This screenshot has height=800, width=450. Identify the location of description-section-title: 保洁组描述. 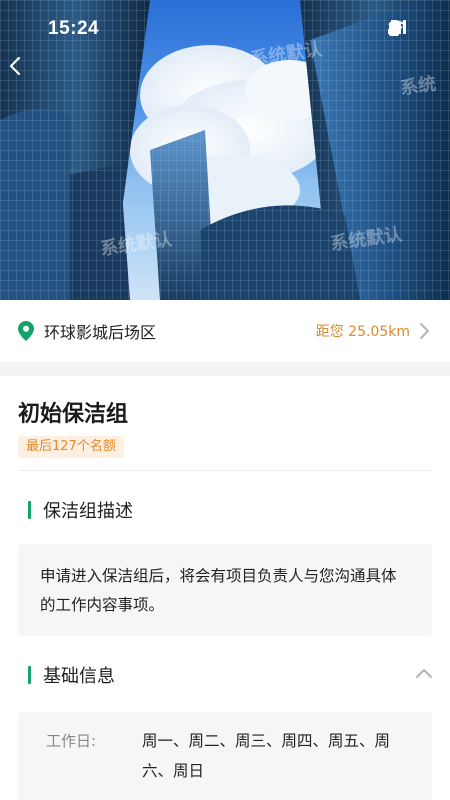
(88, 511).